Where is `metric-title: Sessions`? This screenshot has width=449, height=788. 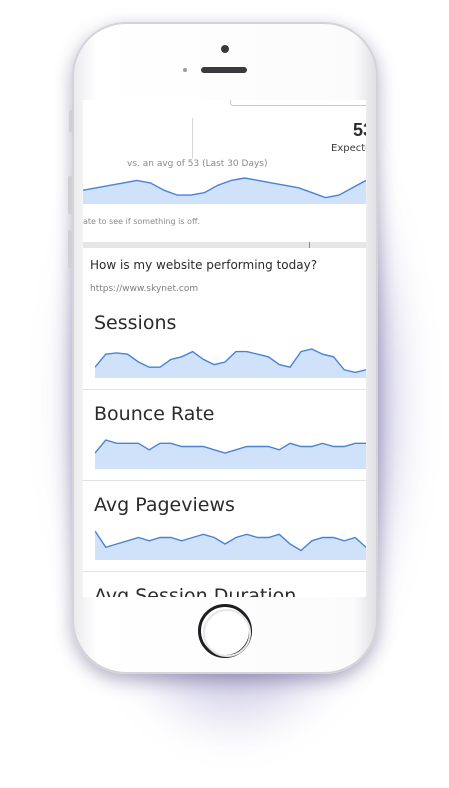 metric-title: Sessions is located at coordinates (135, 323).